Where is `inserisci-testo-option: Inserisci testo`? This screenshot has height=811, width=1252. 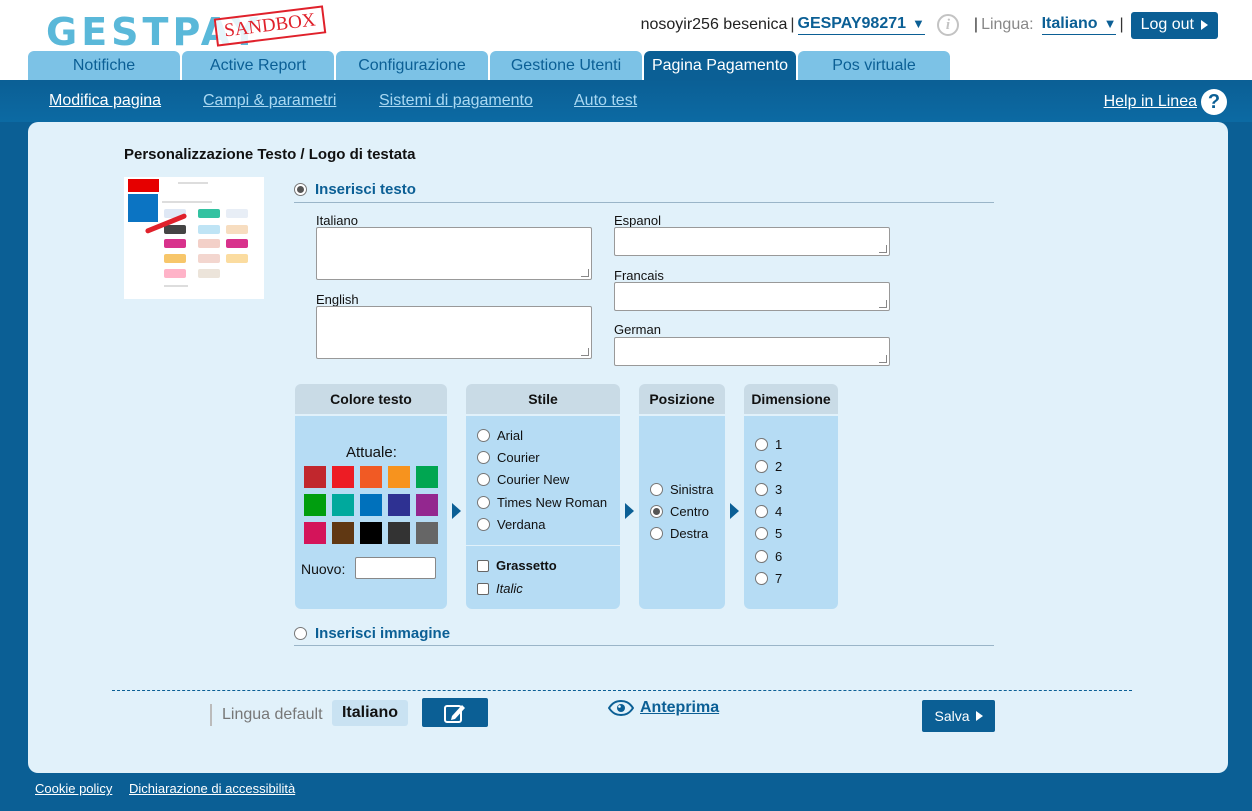
inserisci-testo-option: Inserisci testo is located at coordinates (644, 192).